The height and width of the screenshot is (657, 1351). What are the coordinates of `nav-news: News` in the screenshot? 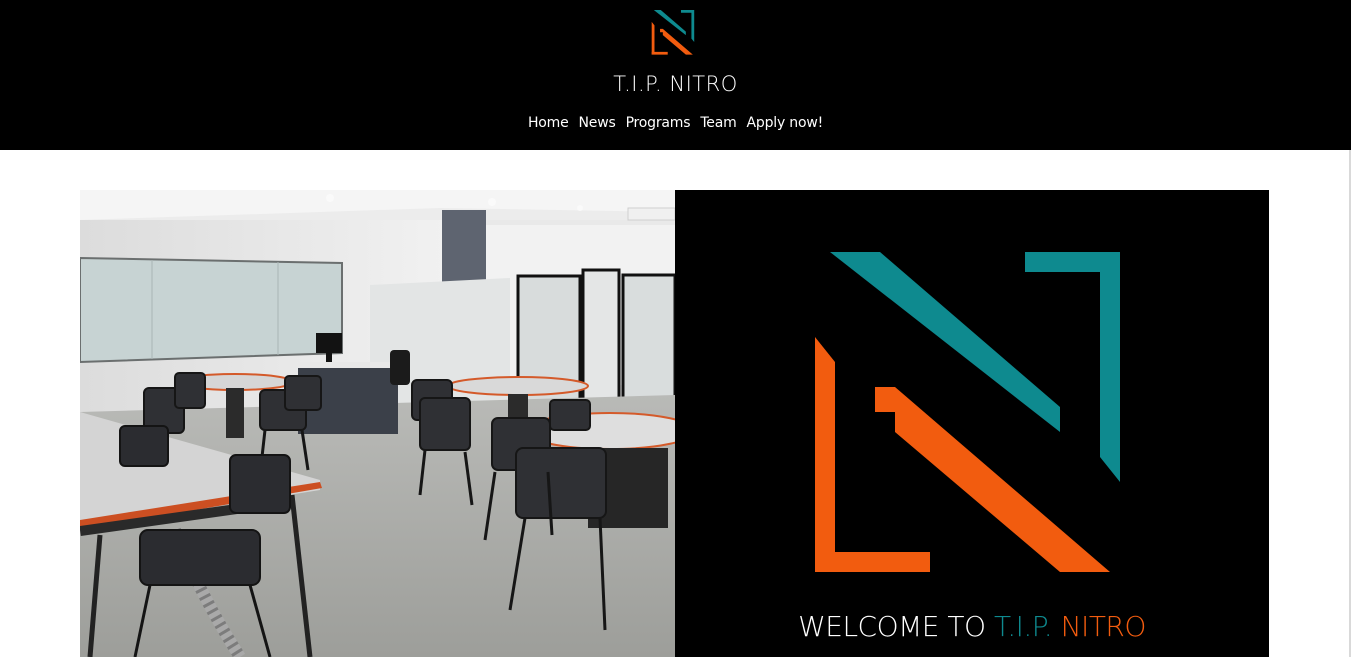 It's located at (597, 123).